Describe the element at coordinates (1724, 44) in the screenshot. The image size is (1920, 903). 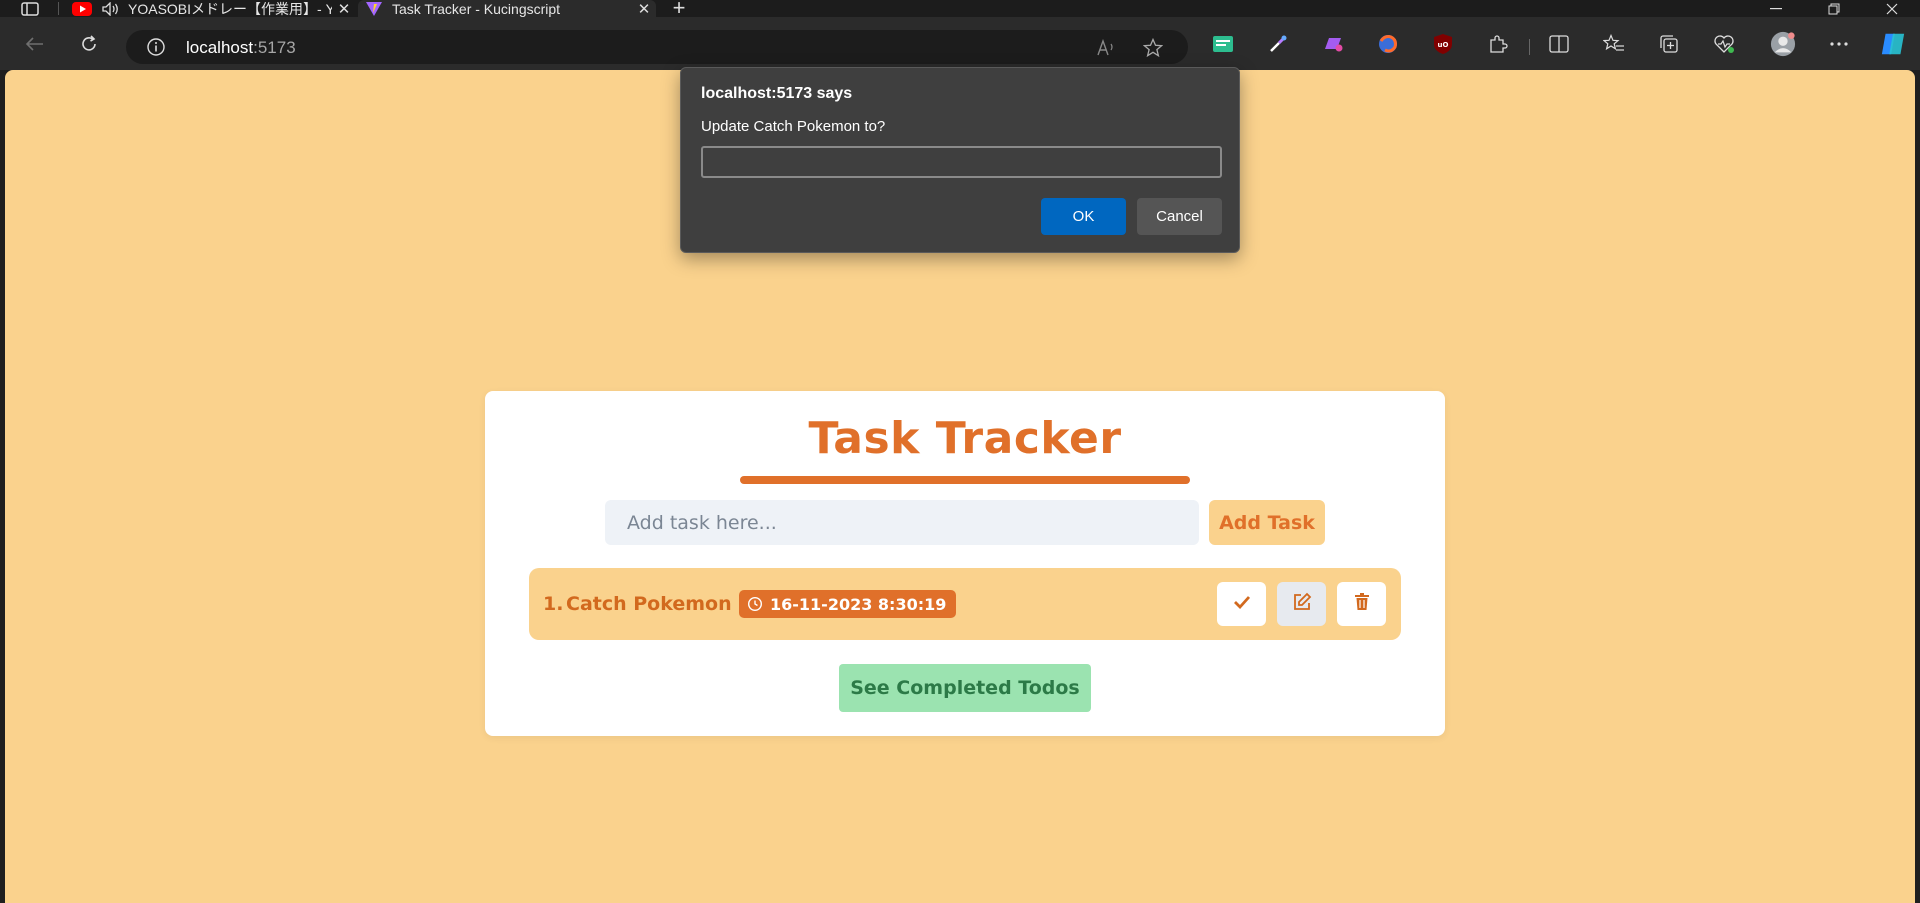
I see `browser-essentials-icon` at that location.